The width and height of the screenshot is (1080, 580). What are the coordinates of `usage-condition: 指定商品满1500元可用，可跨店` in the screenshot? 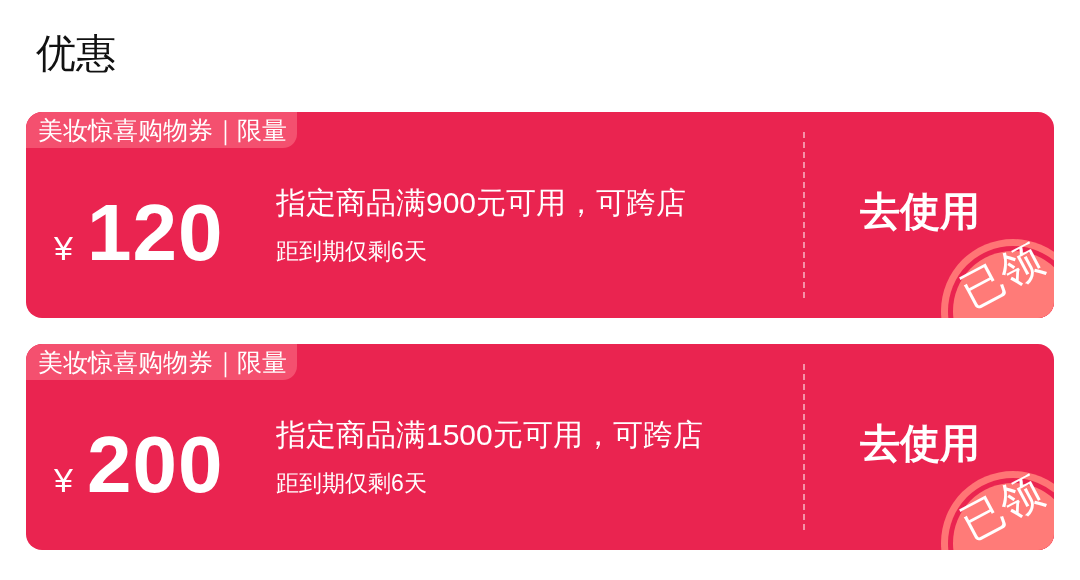 It's located at (490, 435).